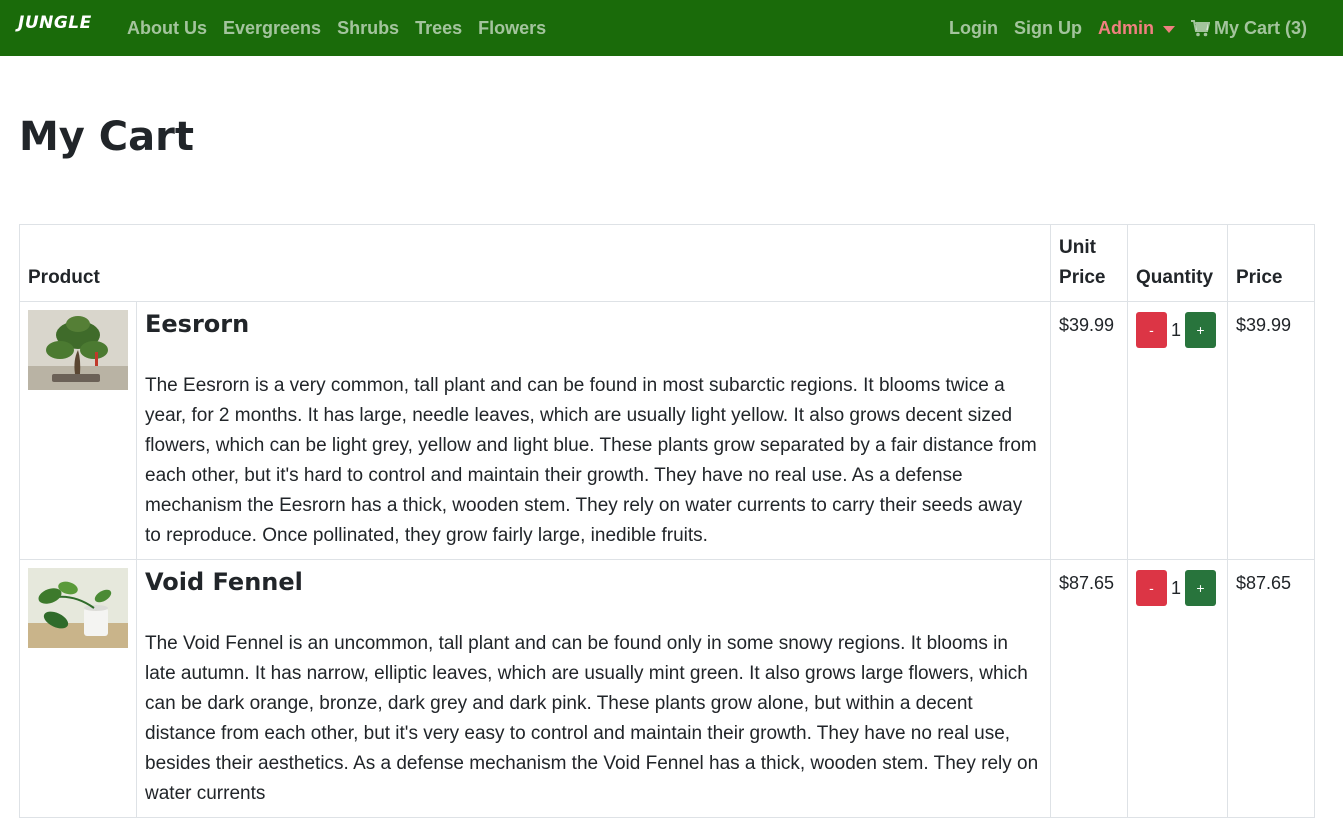  Describe the element at coordinates (106, 137) in the screenshot. I see `page-title: My Cart` at that location.